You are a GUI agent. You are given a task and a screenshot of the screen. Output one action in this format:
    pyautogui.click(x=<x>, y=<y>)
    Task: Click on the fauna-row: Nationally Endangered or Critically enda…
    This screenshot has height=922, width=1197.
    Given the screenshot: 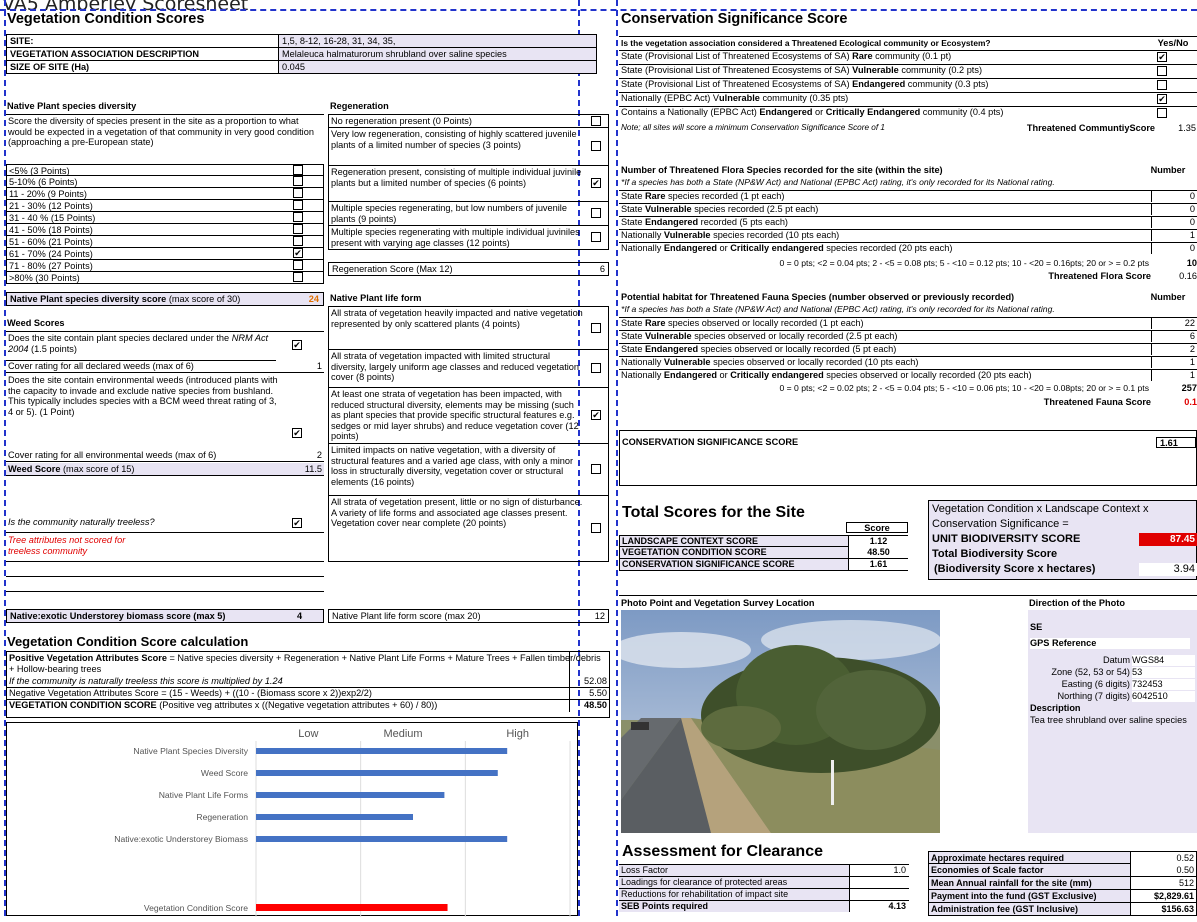 What is the action you would take?
    pyautogui.click(x=908, y=375)
    